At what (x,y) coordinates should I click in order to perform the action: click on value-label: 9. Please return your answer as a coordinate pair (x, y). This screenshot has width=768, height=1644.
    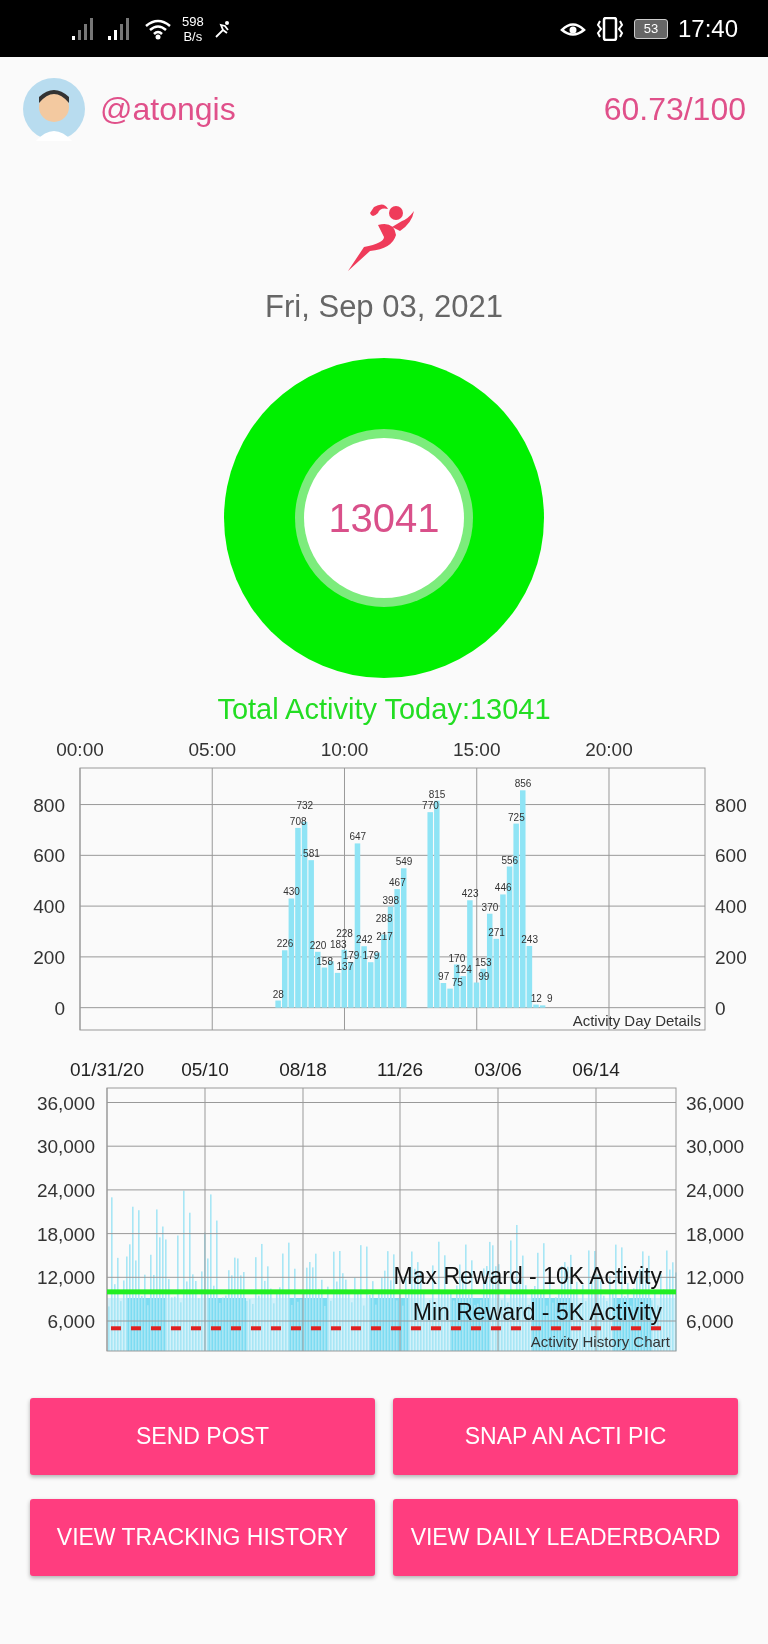
    Looking at the image, I should click on (550, 999).